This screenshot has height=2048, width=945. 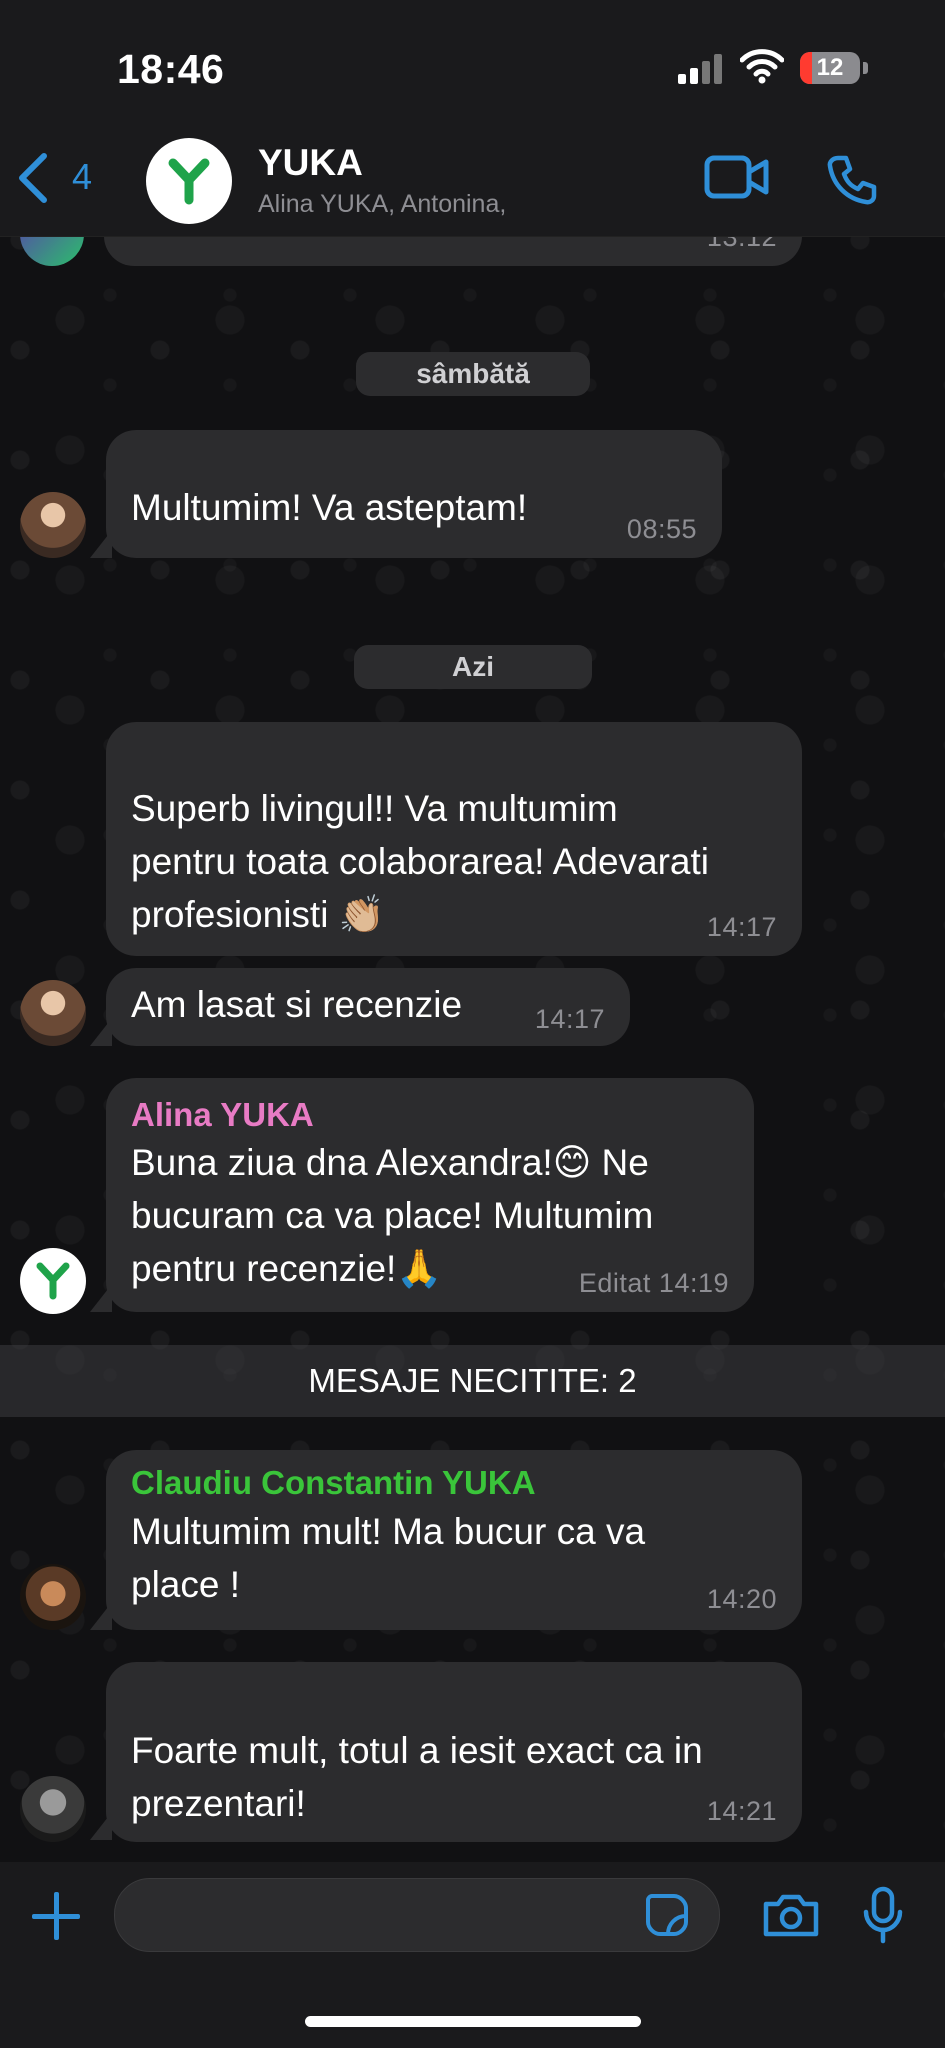 I want to click on camera-icon, so click(x=791, y=1915).